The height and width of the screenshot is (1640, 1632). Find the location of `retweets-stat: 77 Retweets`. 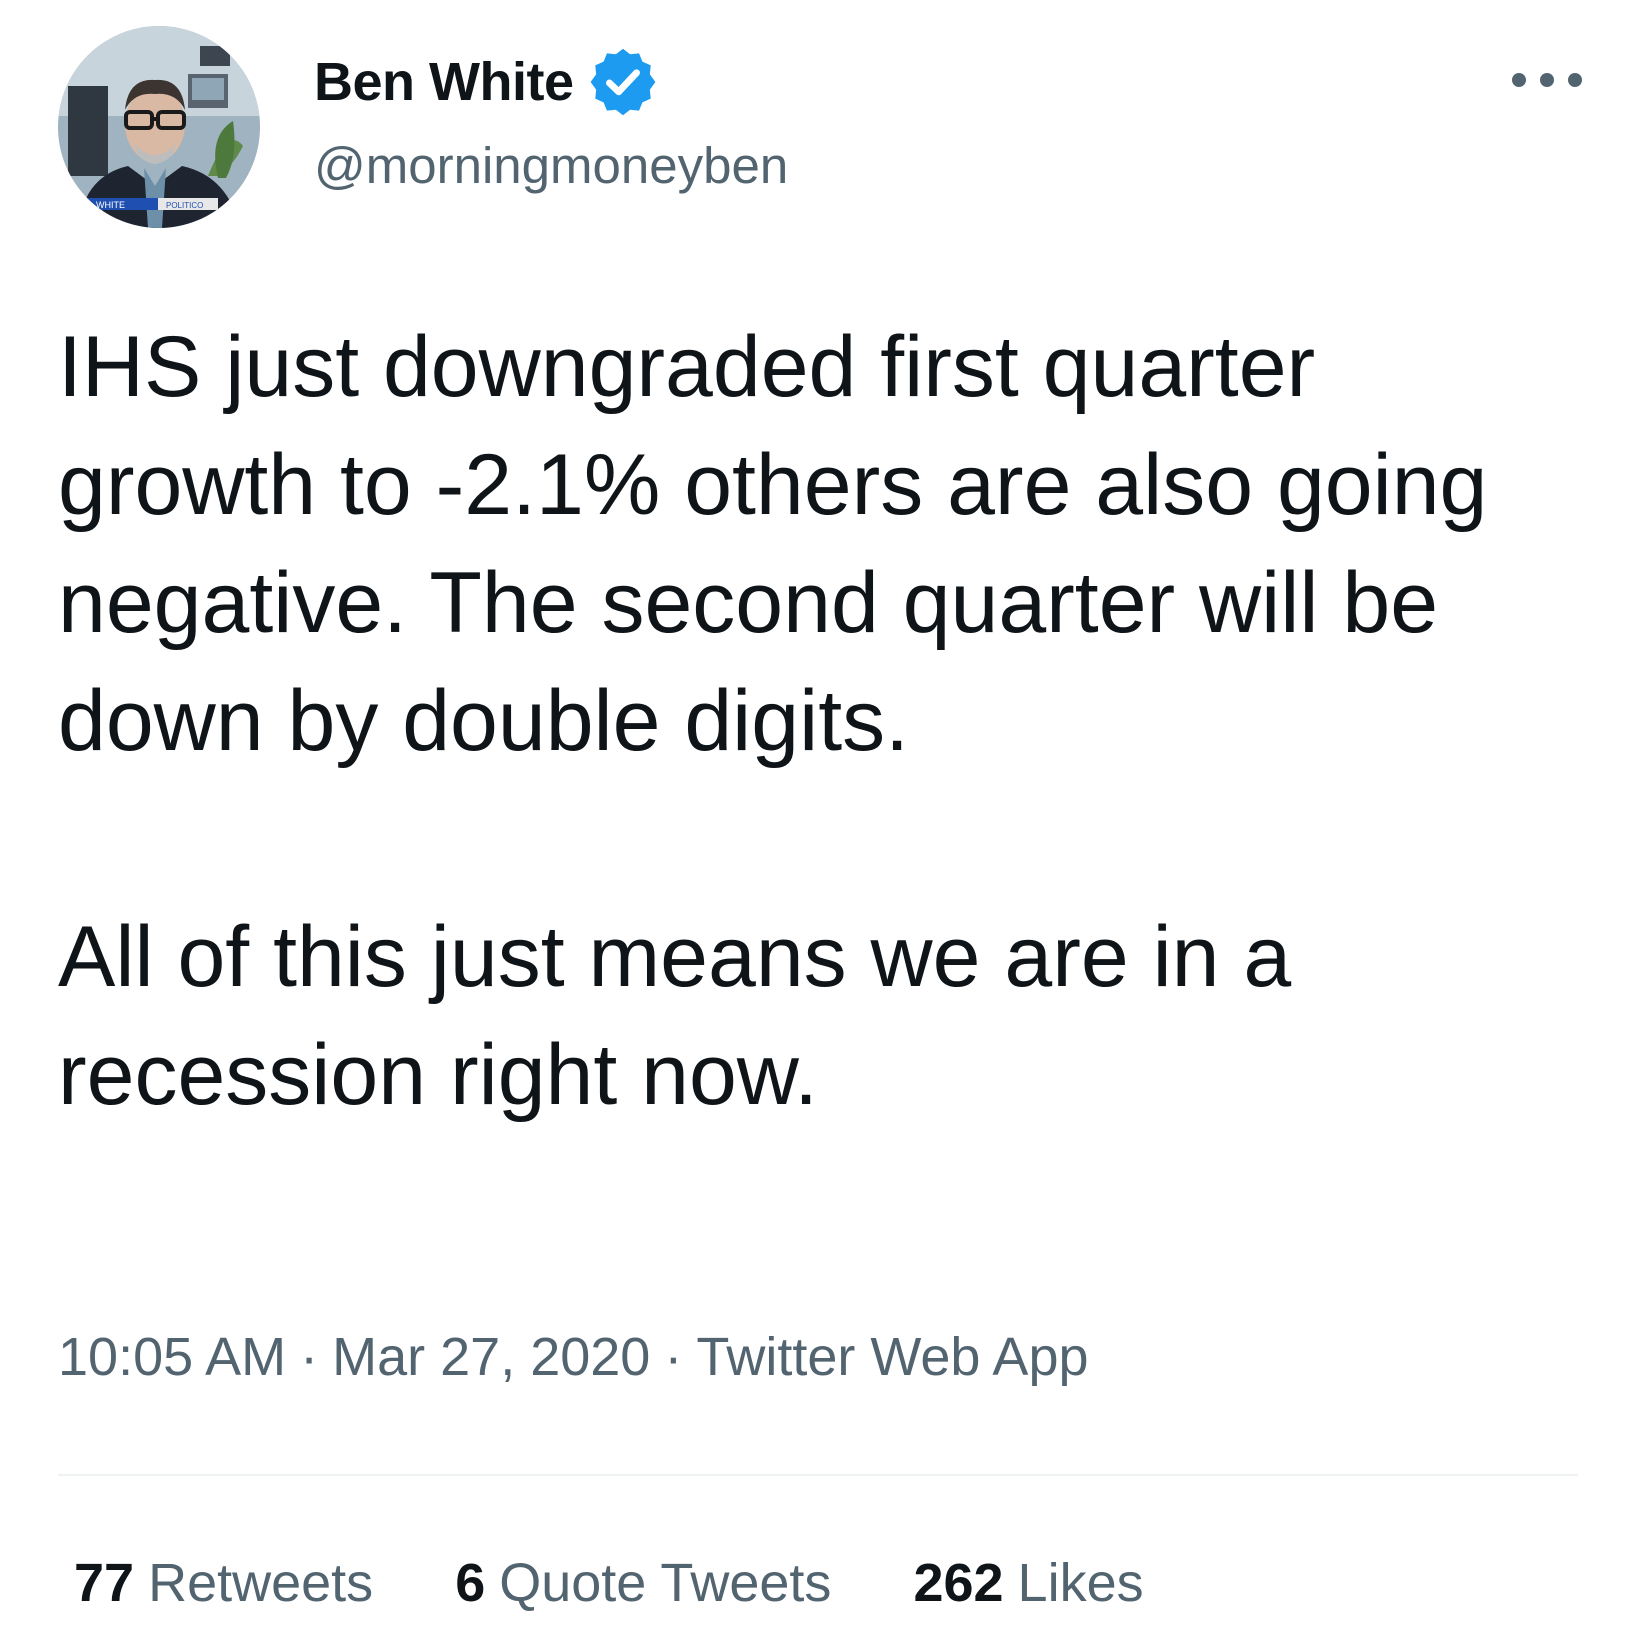

retweets-stat: 77 Retweets is located at coordinates (223, 1583).